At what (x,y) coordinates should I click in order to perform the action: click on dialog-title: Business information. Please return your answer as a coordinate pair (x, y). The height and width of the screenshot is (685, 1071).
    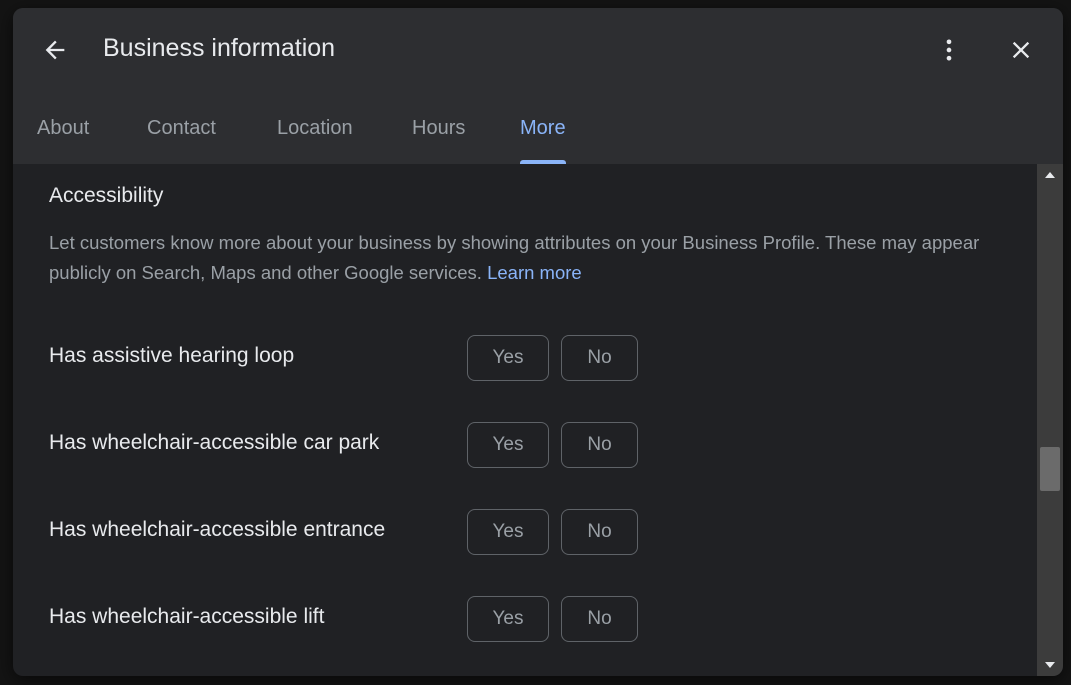
    Looking at the image, I should click on (219, 48).